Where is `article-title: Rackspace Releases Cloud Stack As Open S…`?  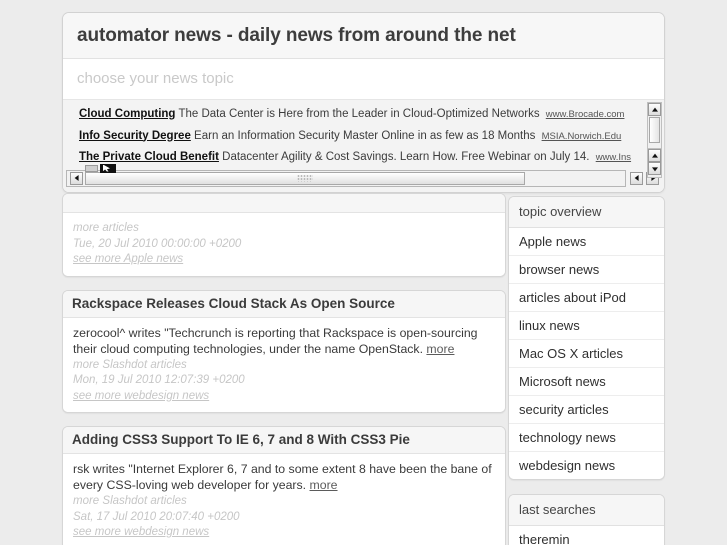 article-title: Rackspace Releases Cloud Stack As Open S… is located at coordinates (284, 304).